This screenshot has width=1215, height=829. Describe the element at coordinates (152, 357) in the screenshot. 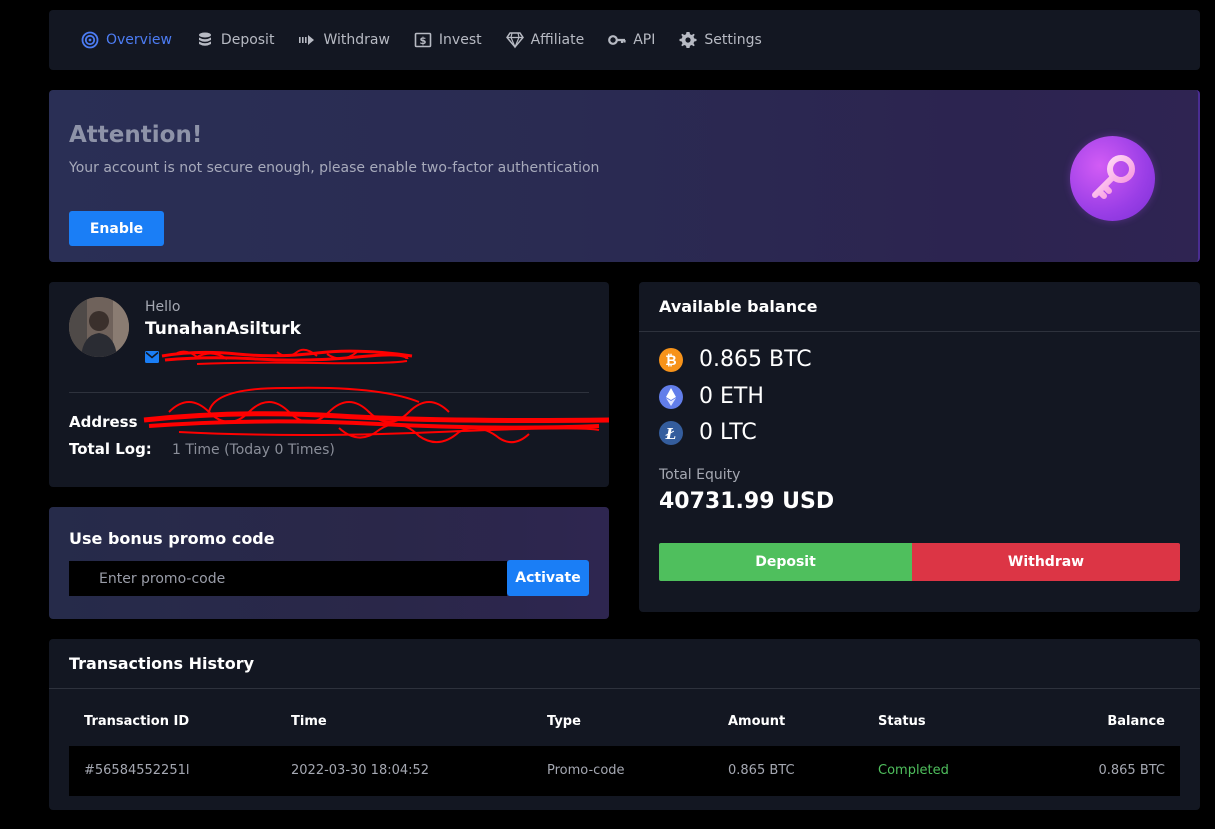

I see `mail-icon` at that location.